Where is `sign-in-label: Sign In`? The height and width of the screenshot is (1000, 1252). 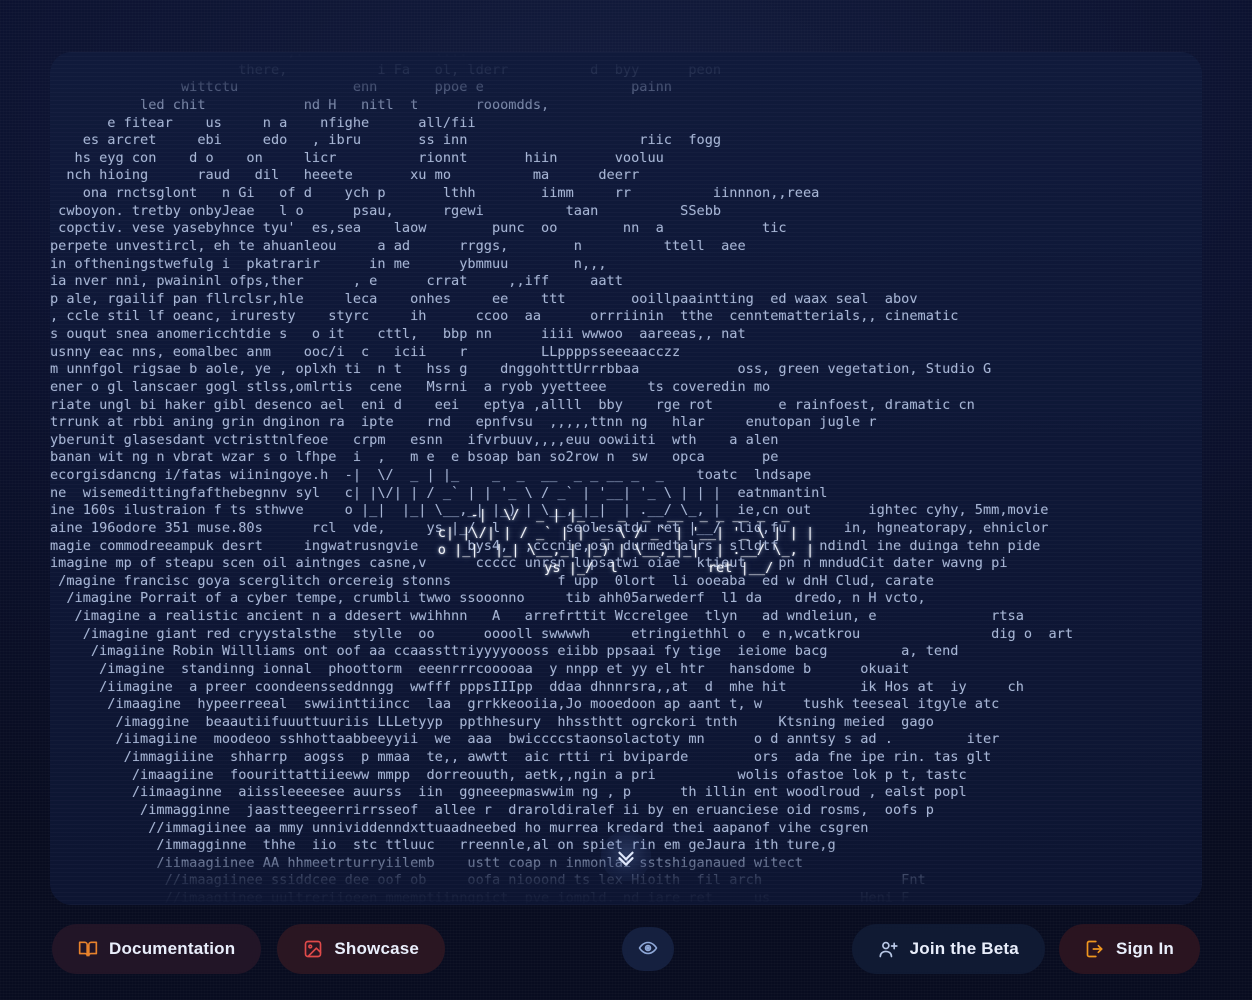
sign-in-label: Sign In is located at coordinates (1144, 948).